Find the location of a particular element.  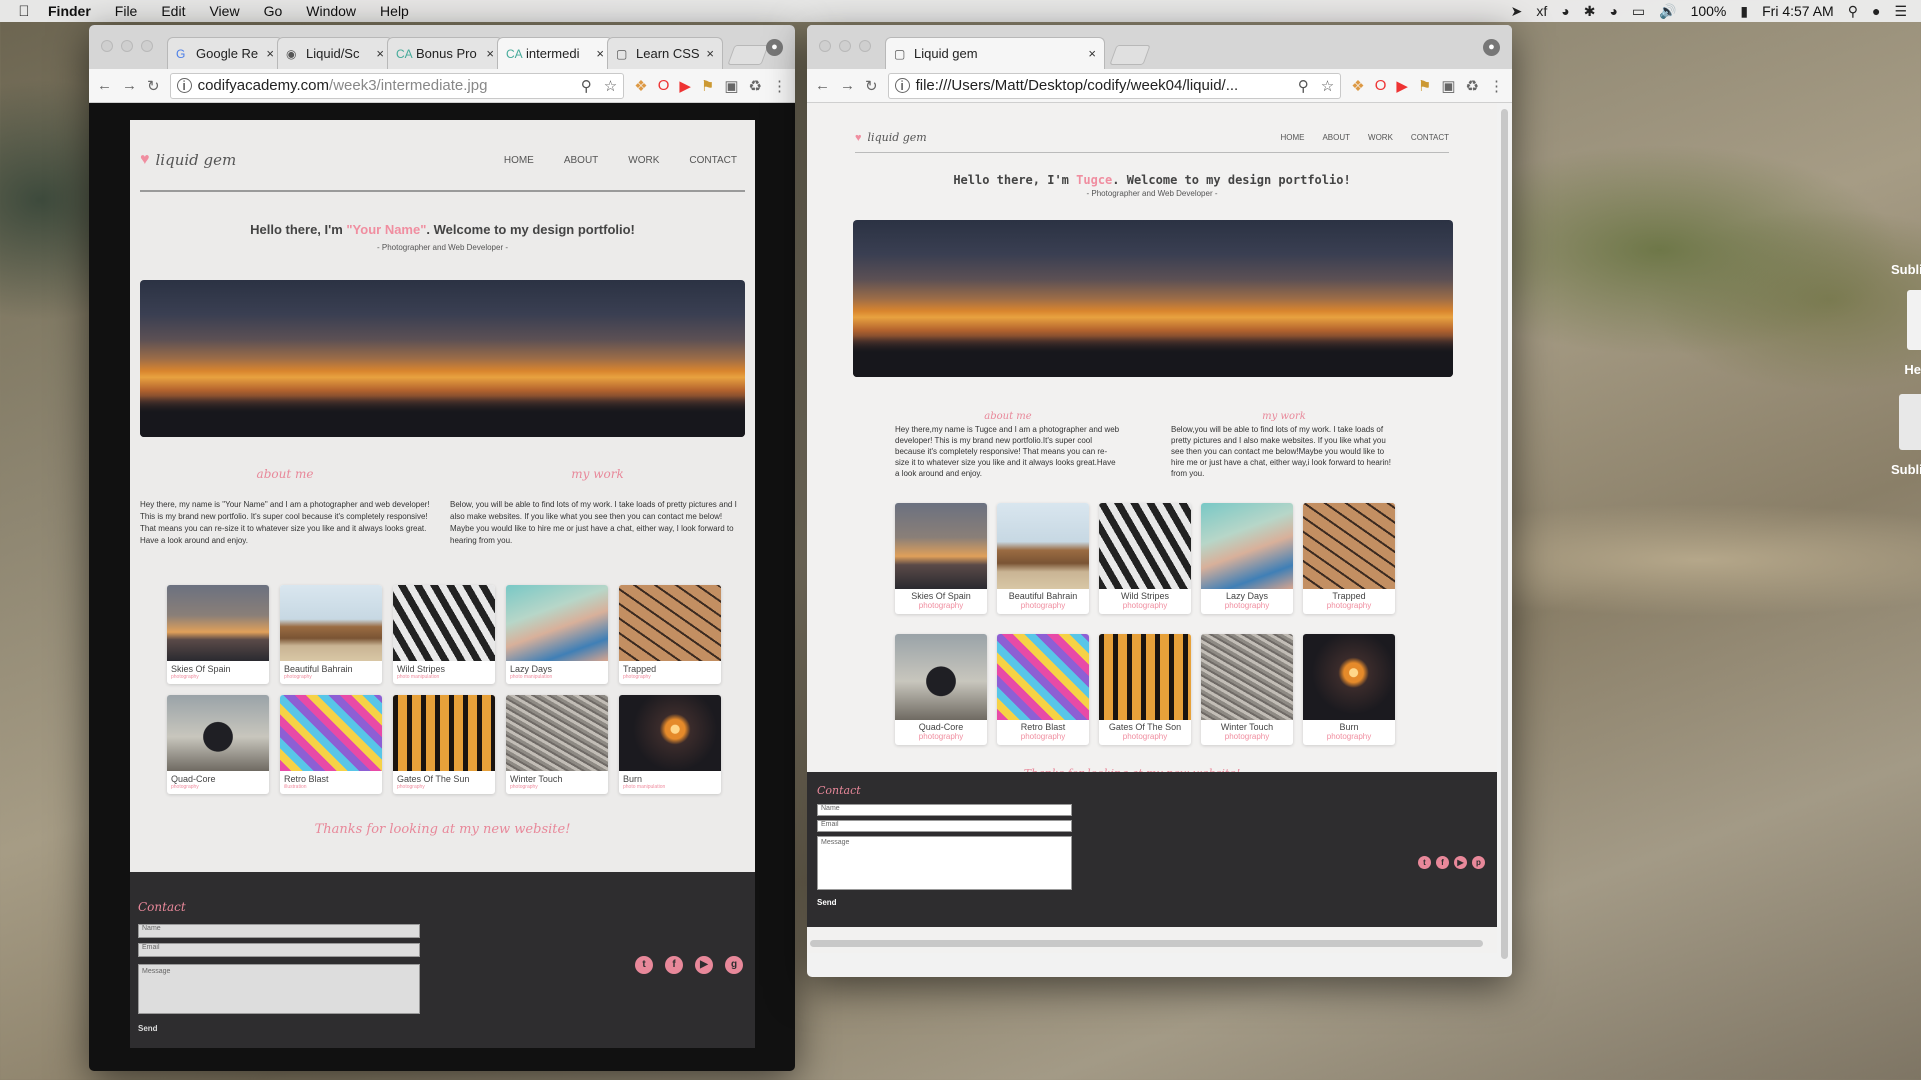

desktop-file-icon is located at coordinates (1914, 320).